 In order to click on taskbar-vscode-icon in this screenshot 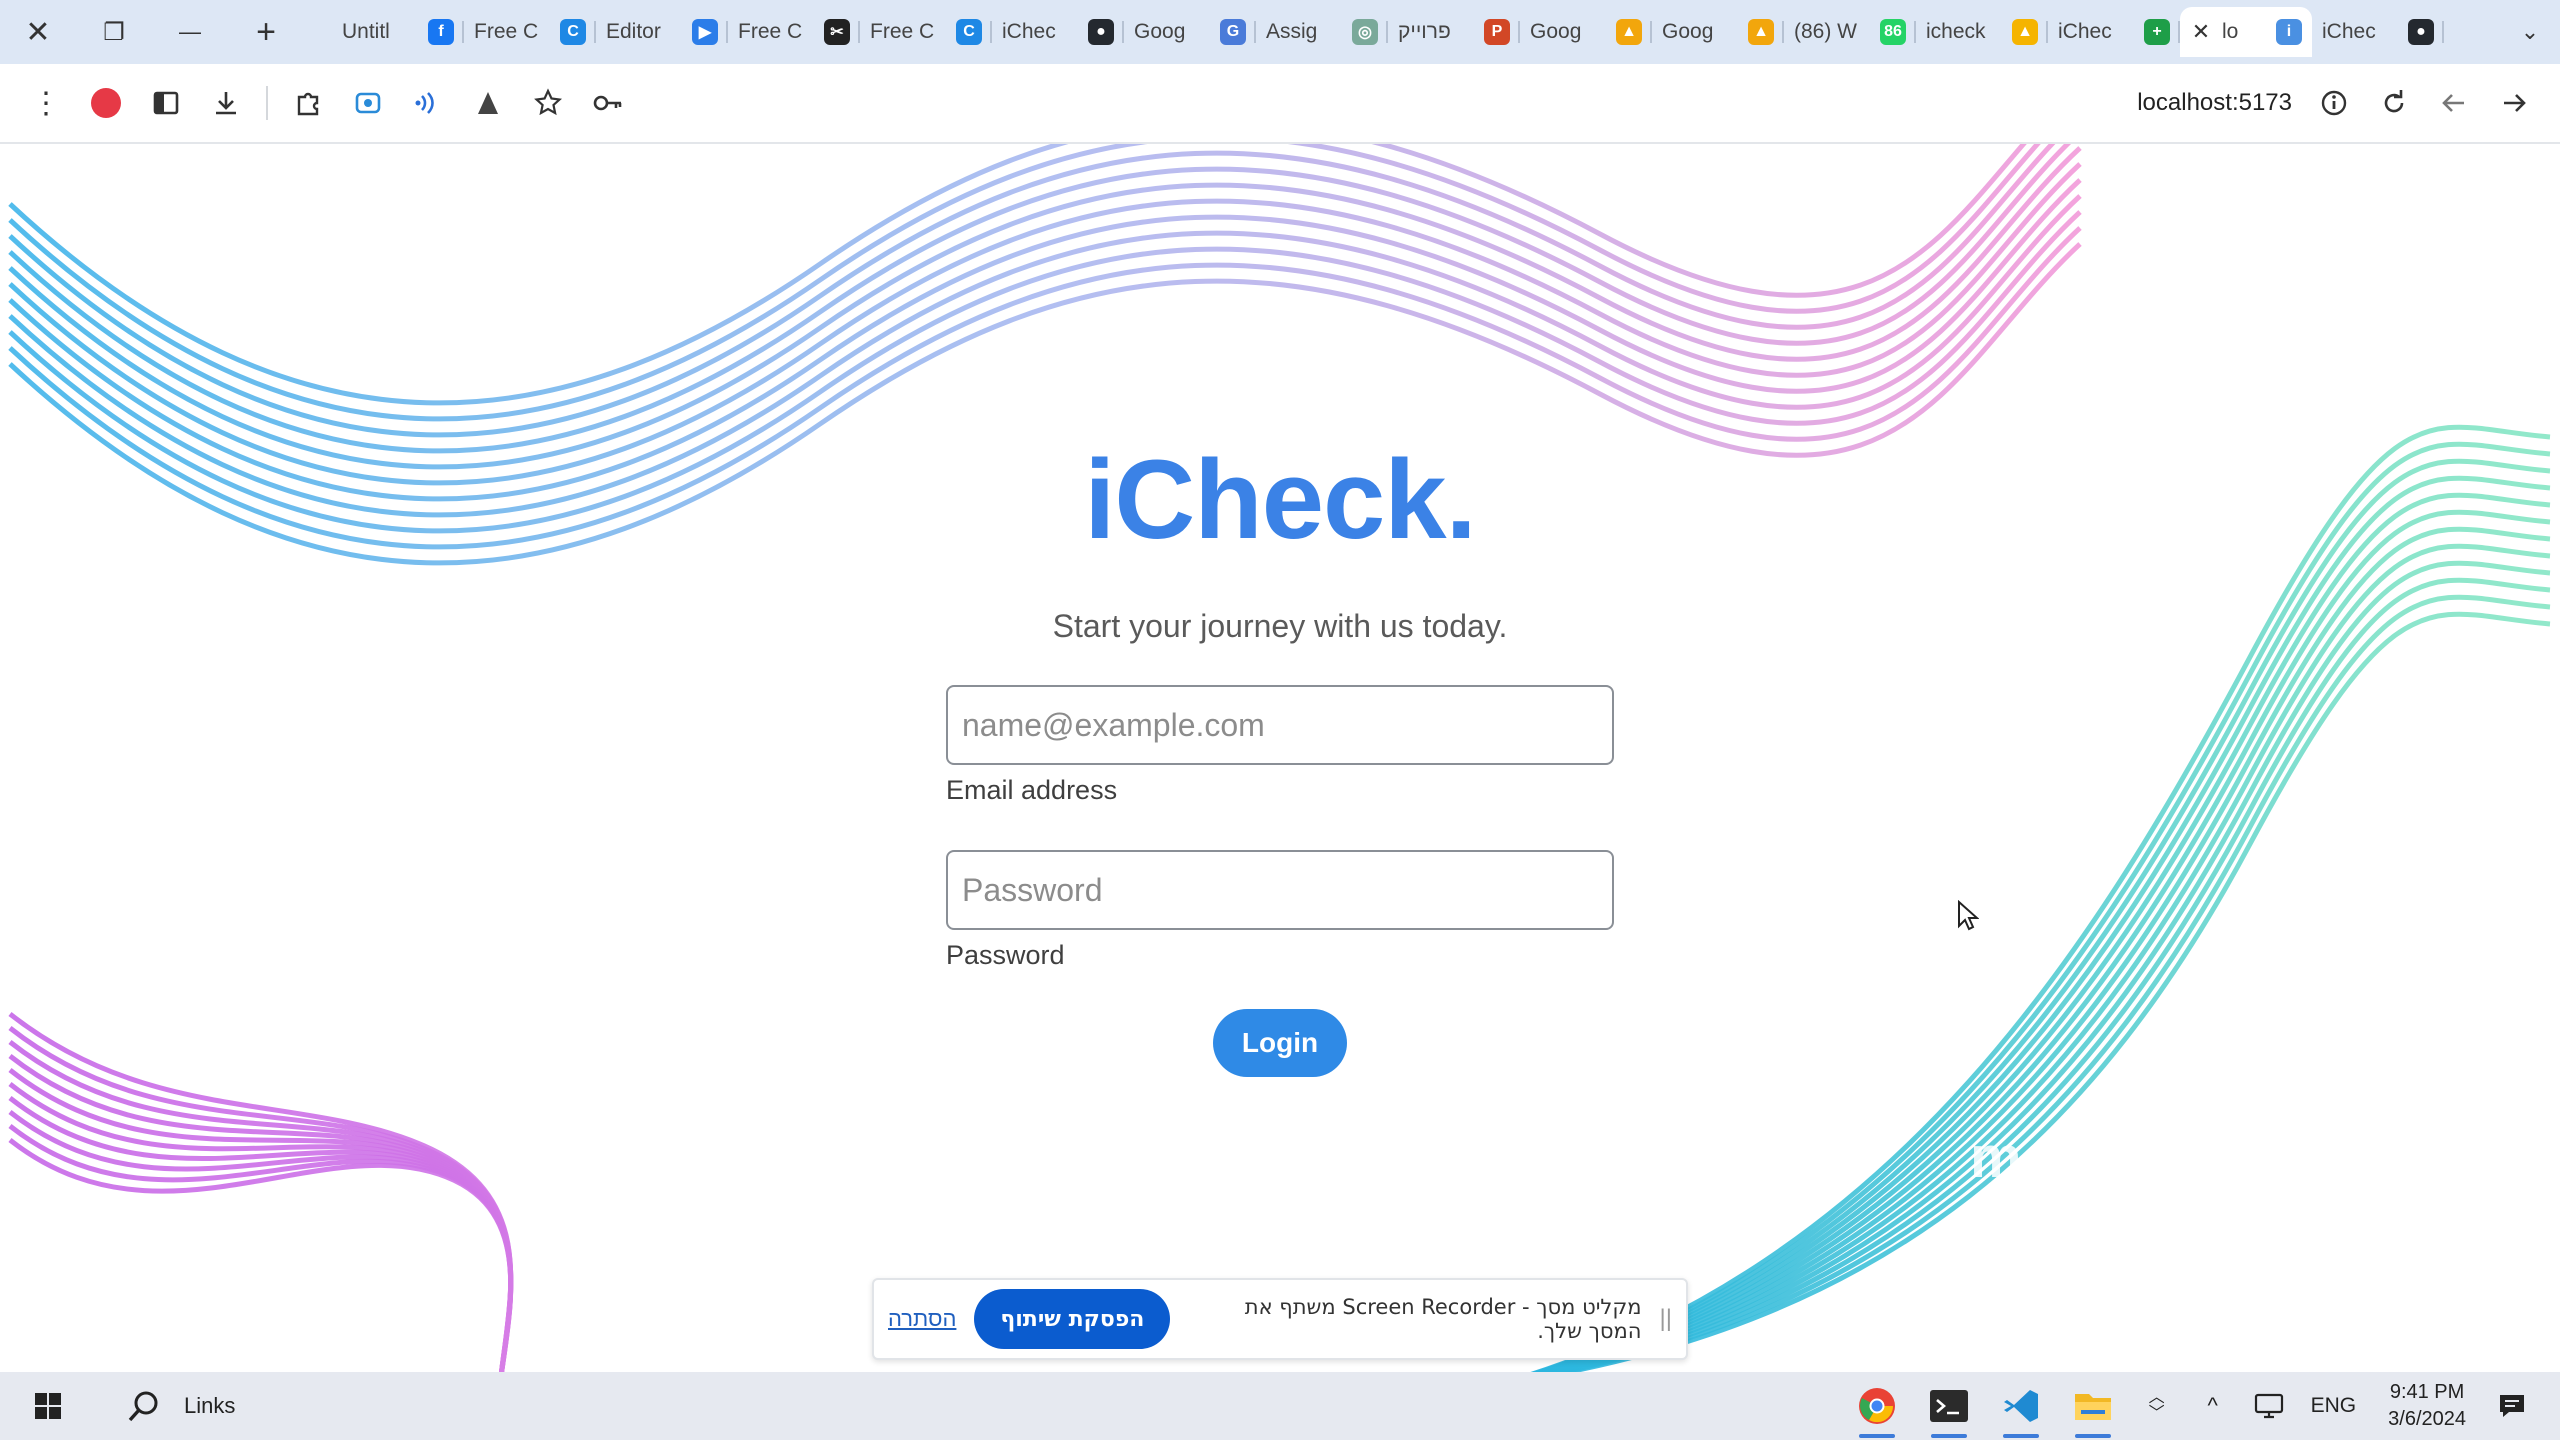, I will do `click(2021, 1406)`.